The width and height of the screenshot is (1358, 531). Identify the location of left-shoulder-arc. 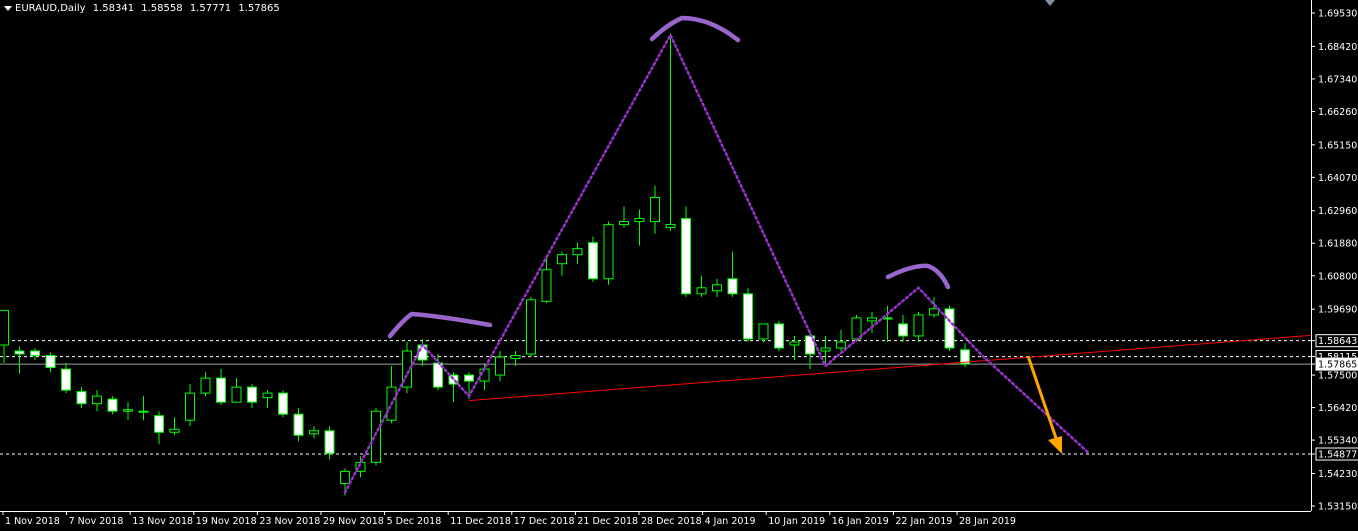
(440, 325).